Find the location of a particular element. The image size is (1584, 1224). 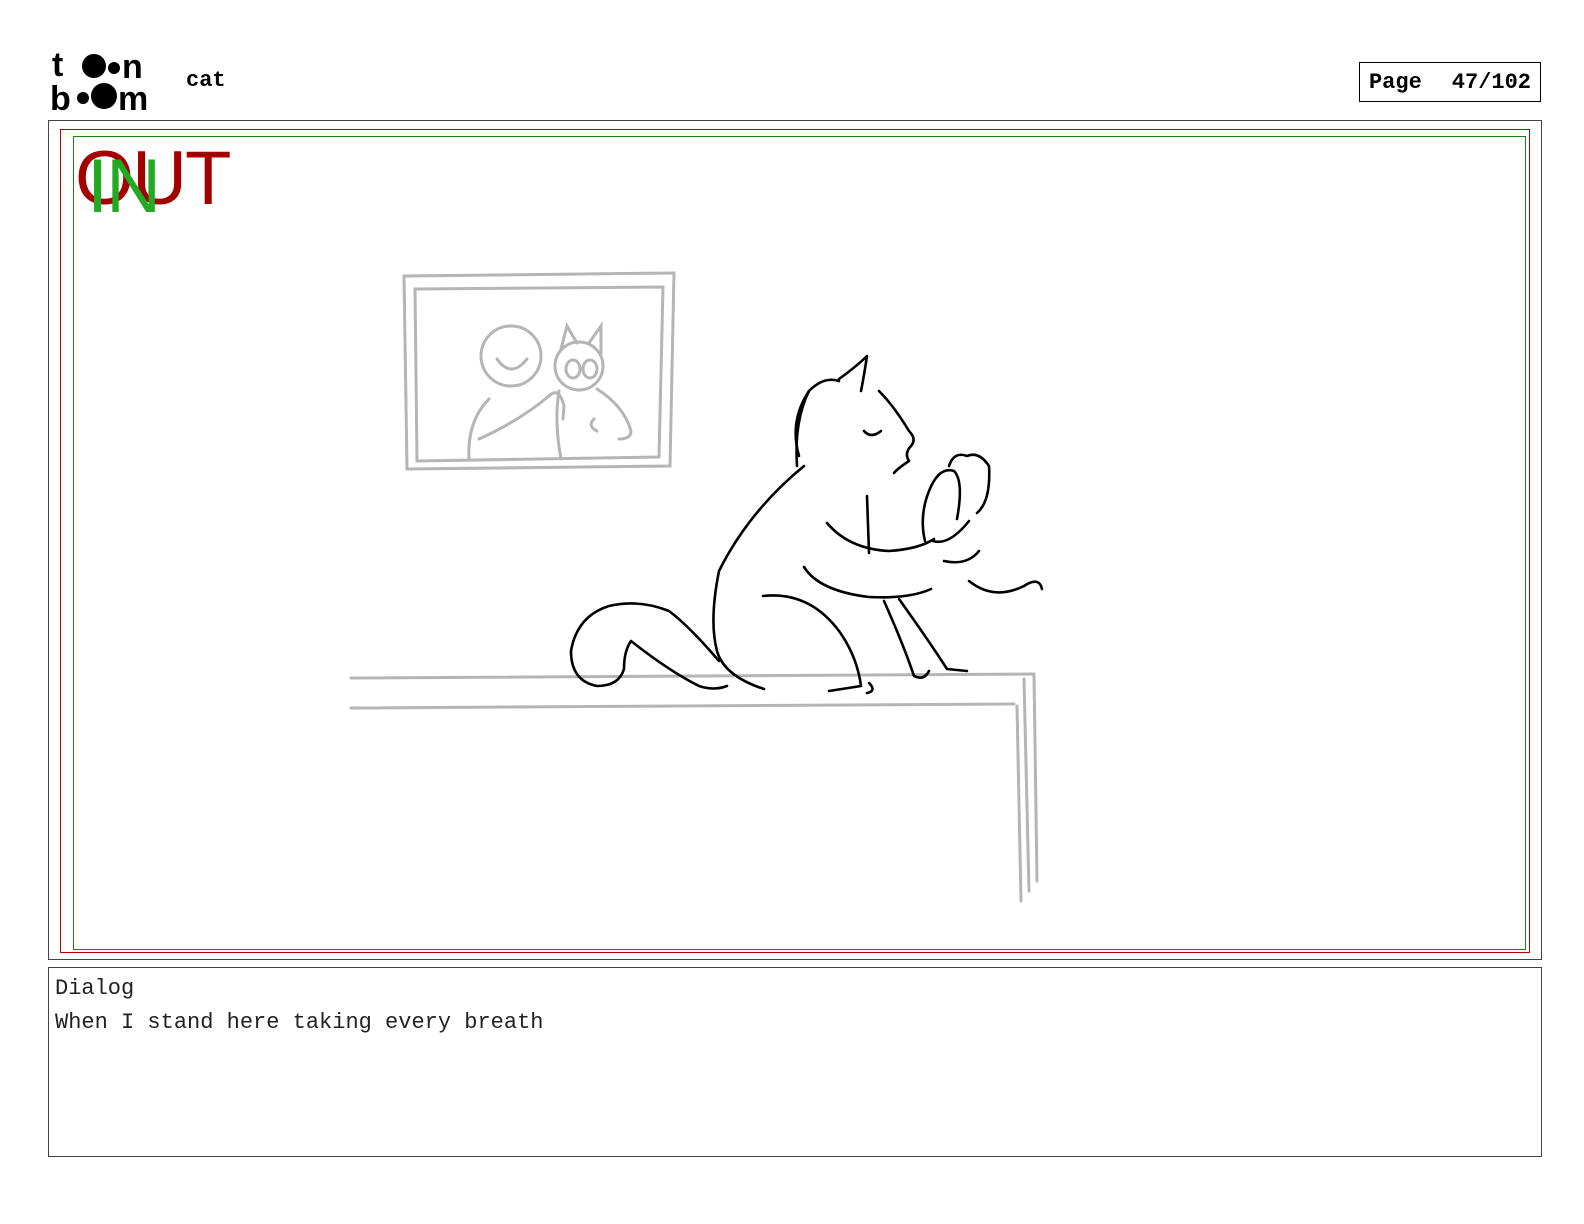

wall-picture-sketch is located at coordinates (539, 371).